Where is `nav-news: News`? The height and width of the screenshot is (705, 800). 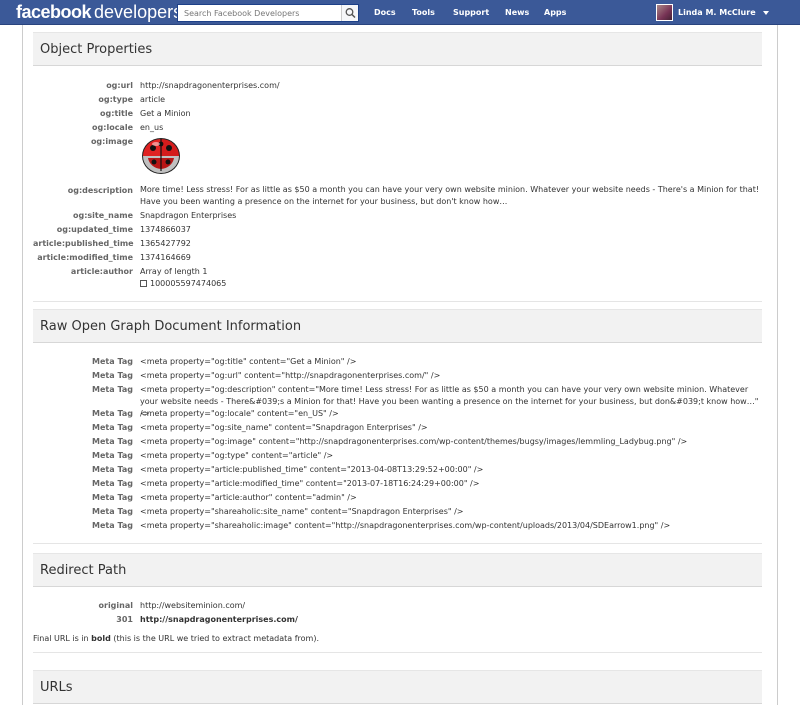 nav-news: News is located at coordinates (517, 12).